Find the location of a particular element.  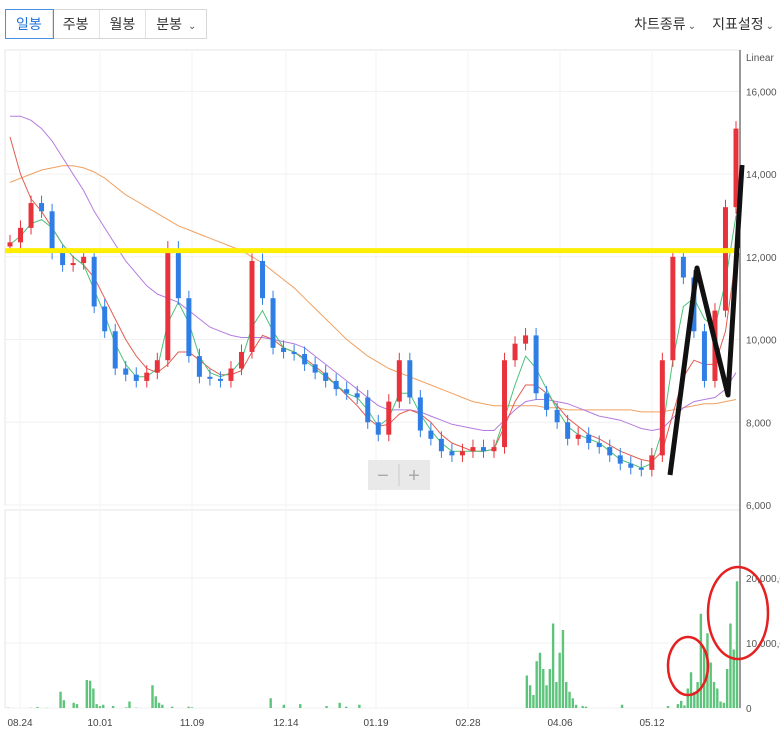

x-tick-label: 10.01 is located at coordinates (99, 723).